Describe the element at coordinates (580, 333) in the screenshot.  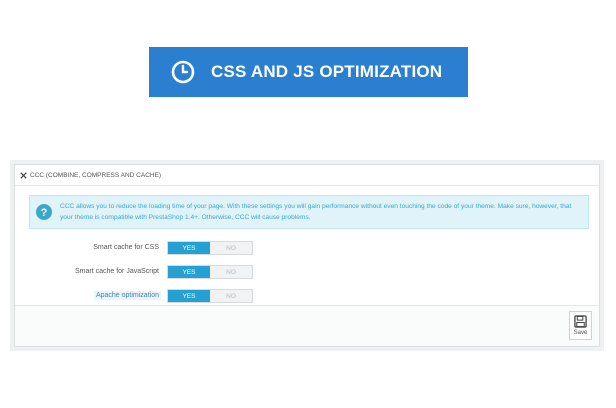
I see `save-label: Save` at that location.